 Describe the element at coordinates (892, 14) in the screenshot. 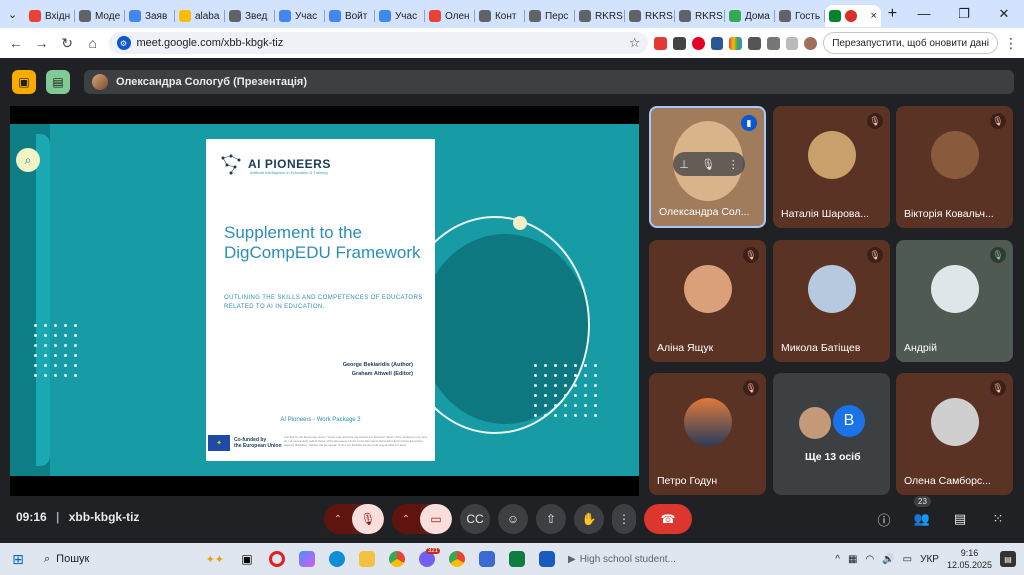

I see `new-tab-button: +` at that location.